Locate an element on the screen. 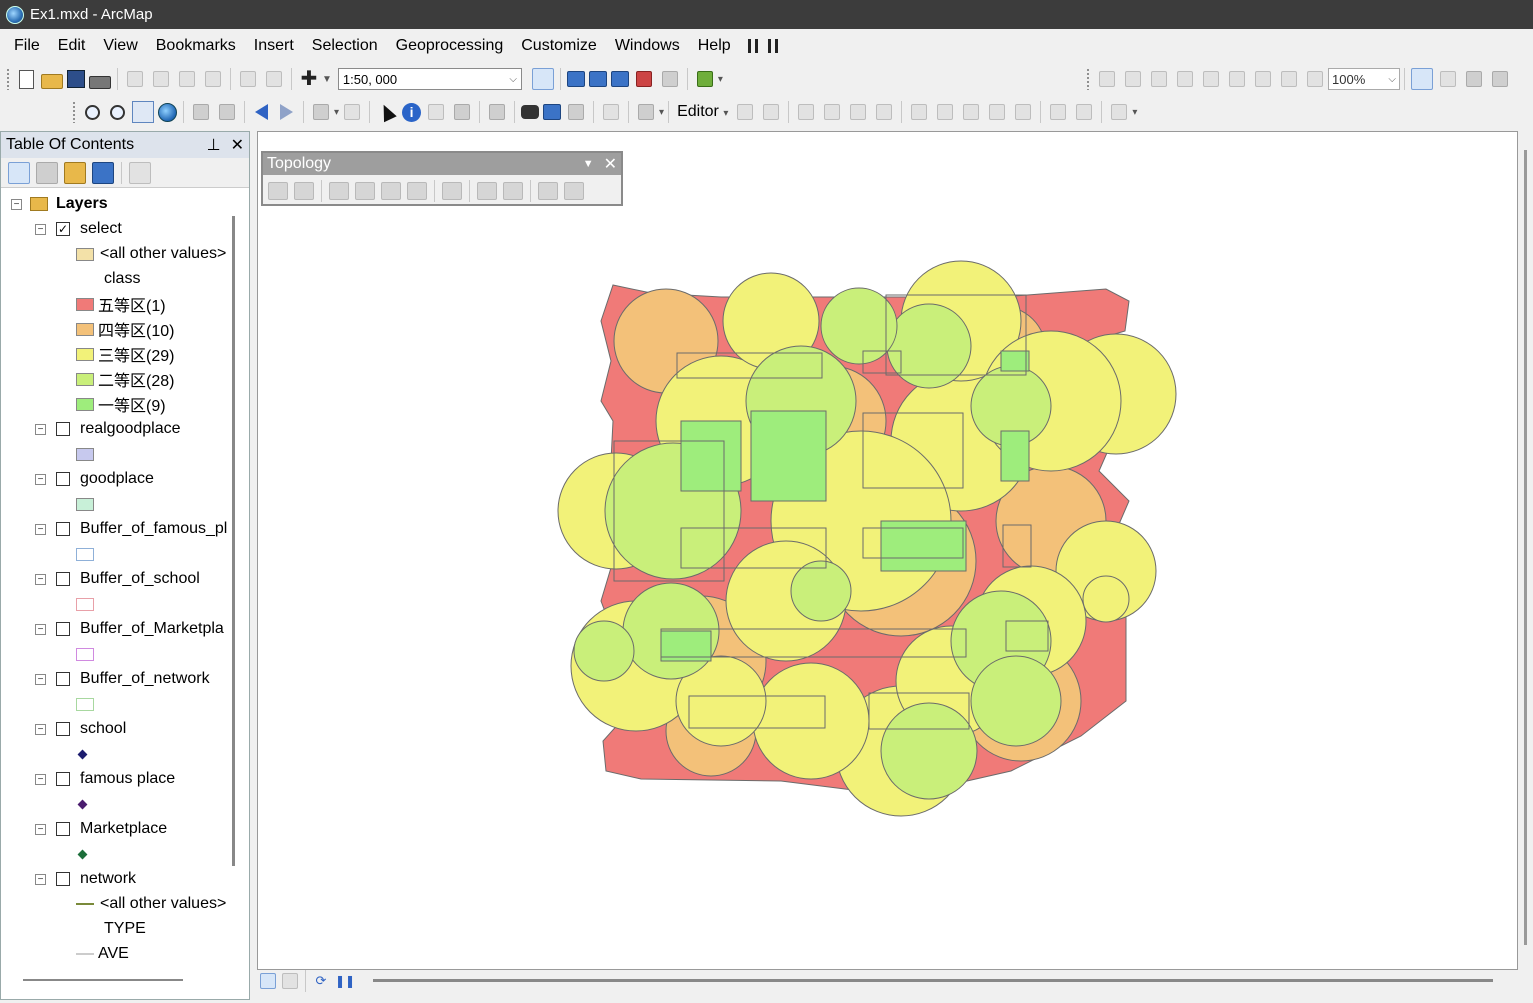 The height and width of the screenshot is (1003, 1533). menu-edit: Edit is located at coordinates (72, 46).